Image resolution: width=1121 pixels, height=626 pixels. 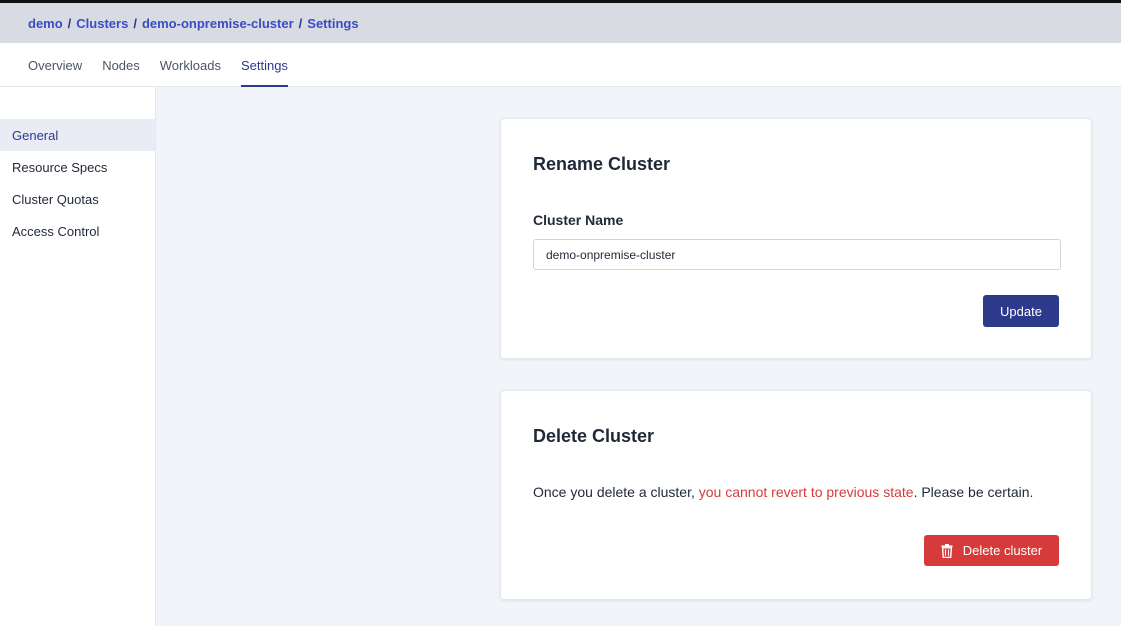 I want to click on trash-icon, so click(x=947, y=550).